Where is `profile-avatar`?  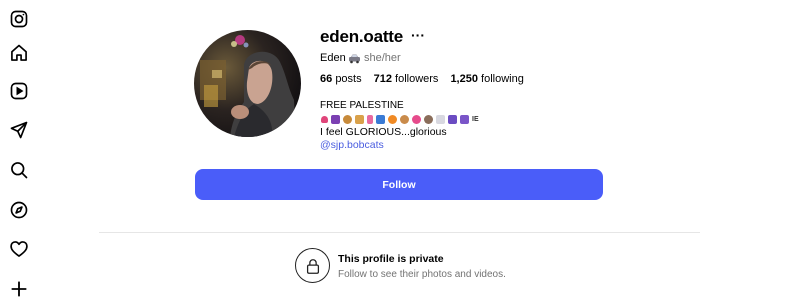 profile-avatar is located at coordinates (247, 83).